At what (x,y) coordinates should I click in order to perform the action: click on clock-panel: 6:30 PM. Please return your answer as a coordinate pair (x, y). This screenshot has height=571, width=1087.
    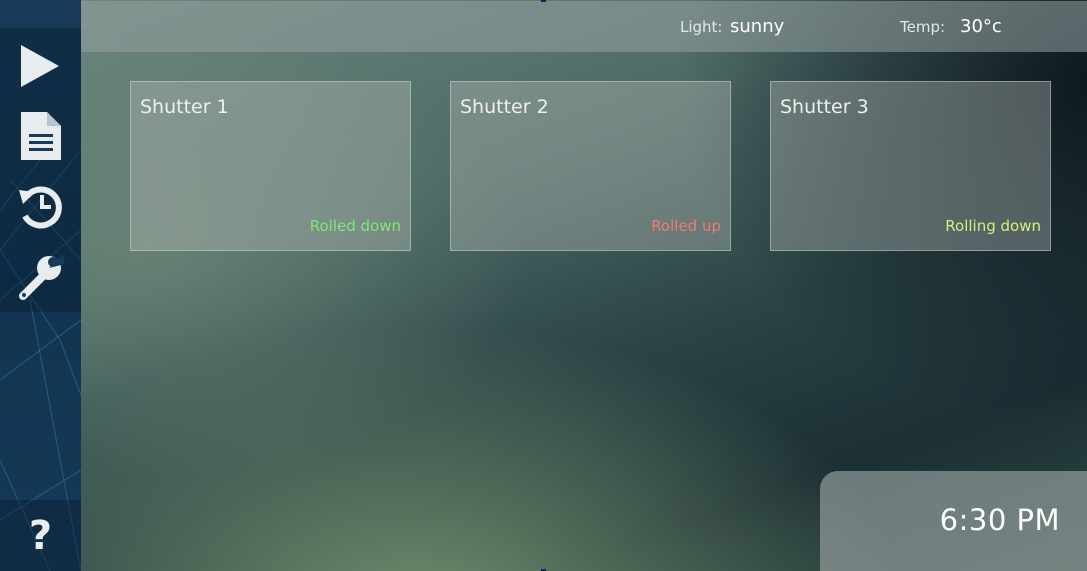
    Looking at the image, I should click on (953, 521).